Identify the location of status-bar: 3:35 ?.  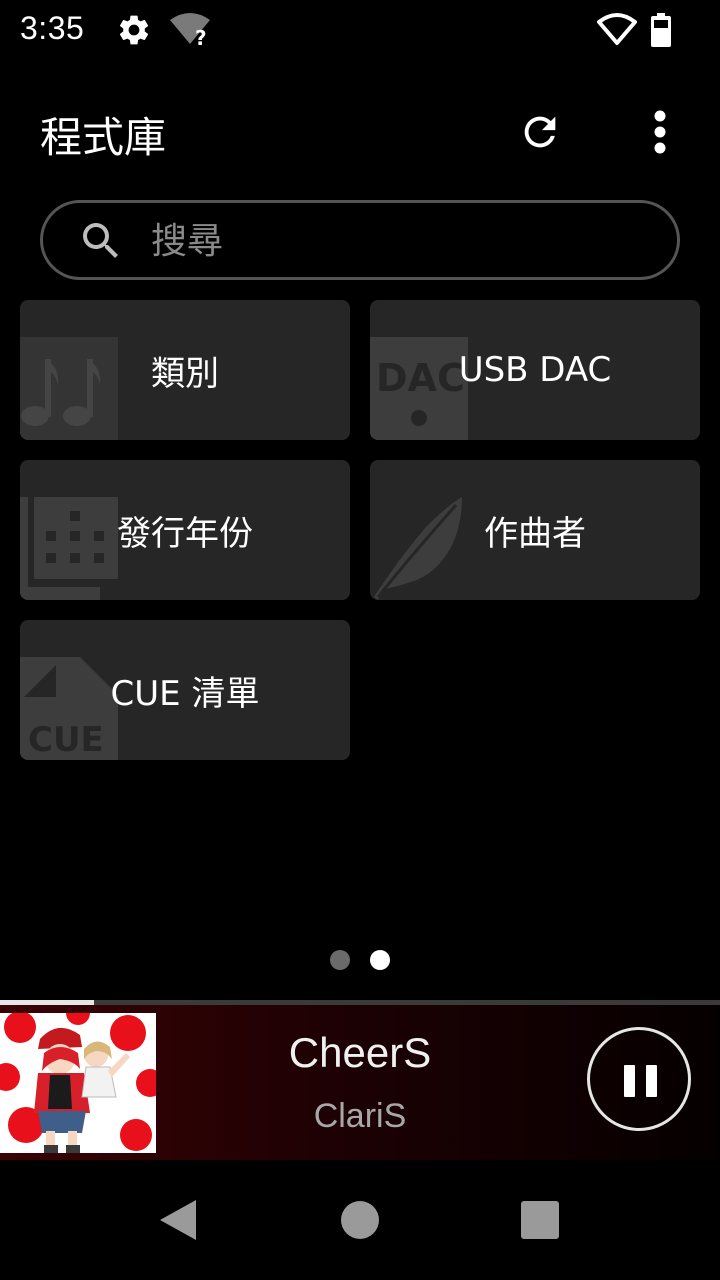
(360, 31).